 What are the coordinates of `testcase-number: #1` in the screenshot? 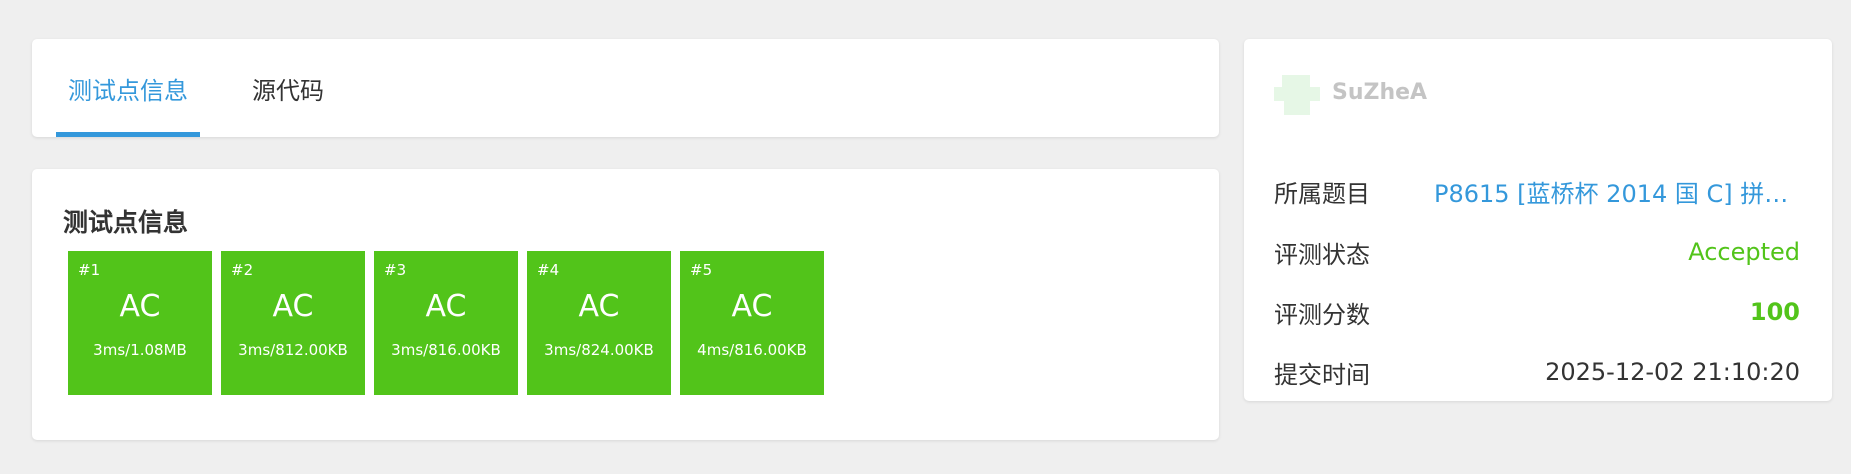 It's located at (89, 270).